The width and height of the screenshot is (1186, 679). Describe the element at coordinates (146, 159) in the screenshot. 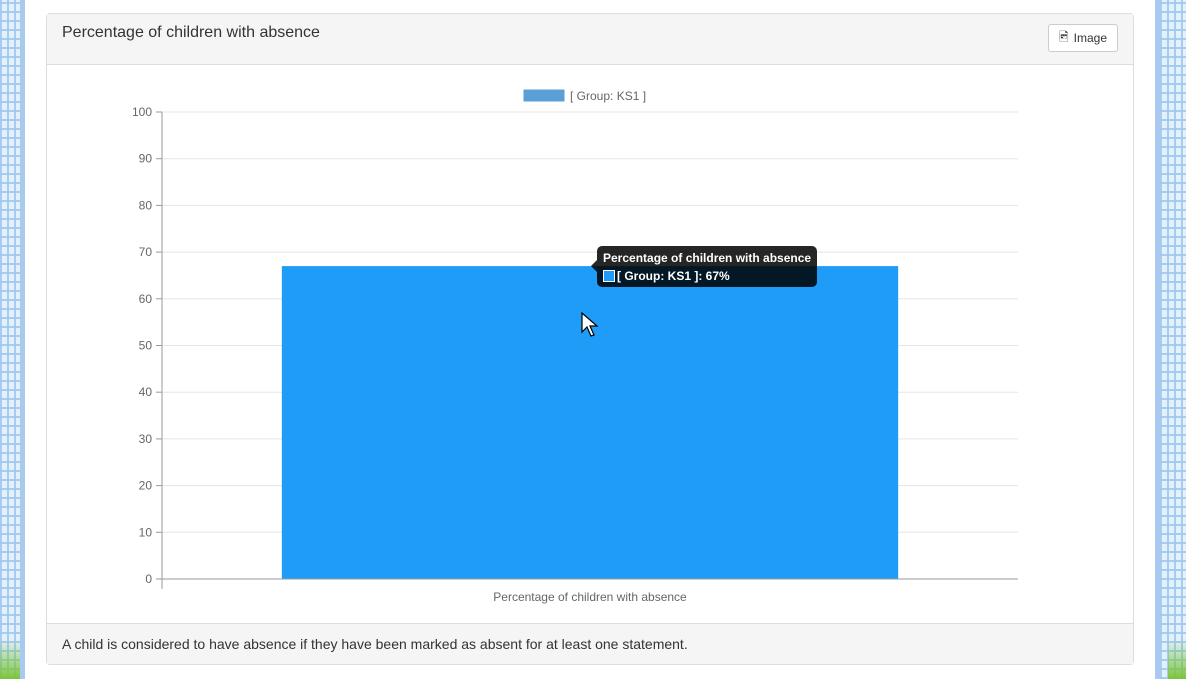

I see `y-tick-label: 90` at that location.